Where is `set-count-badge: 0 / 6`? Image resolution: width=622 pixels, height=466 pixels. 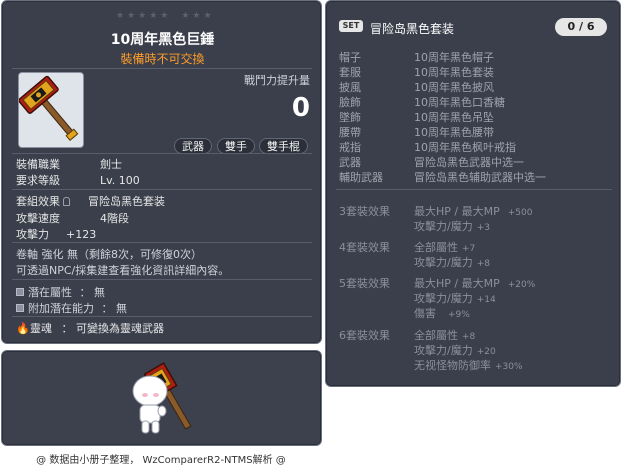 set-count-badge: 0 / 6 is located at coordinates (581, 27).